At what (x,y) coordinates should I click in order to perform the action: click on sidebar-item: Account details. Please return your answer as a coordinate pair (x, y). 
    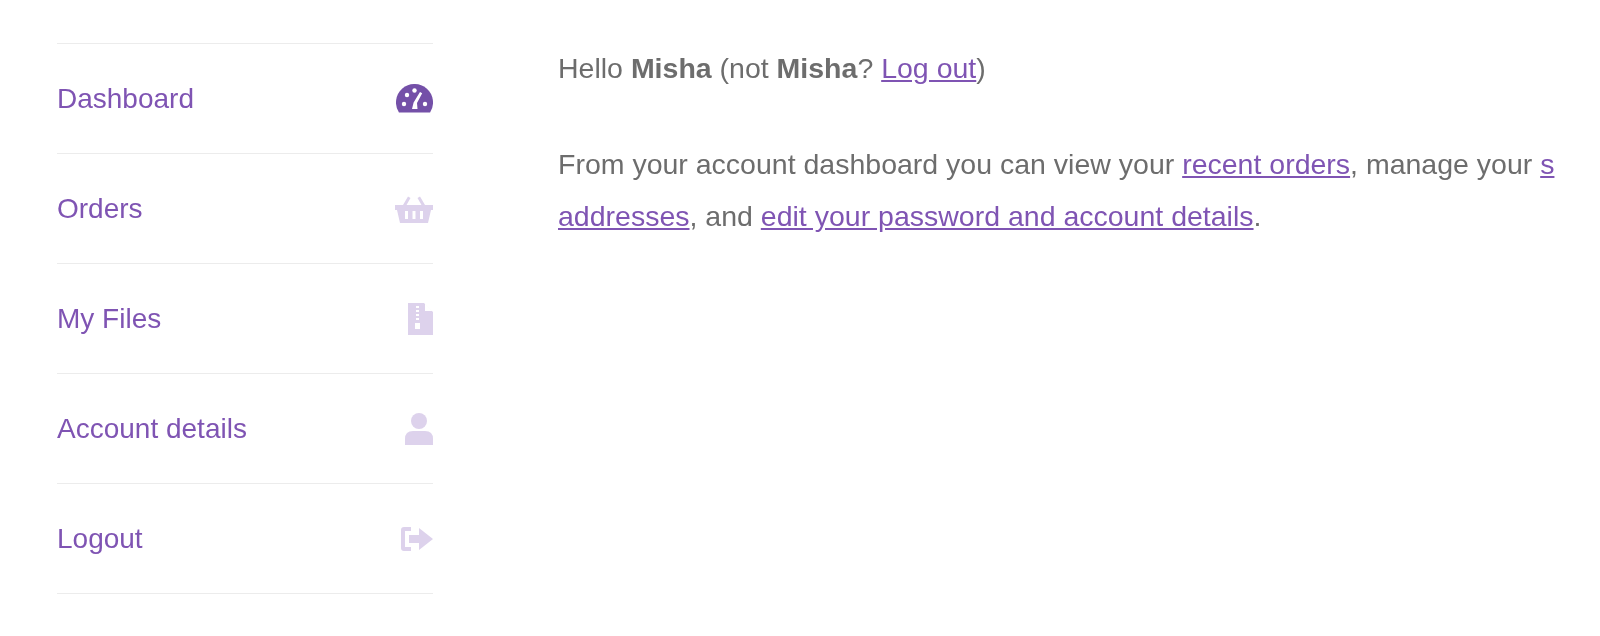
    Looking at the image, I should click on (245, 429).